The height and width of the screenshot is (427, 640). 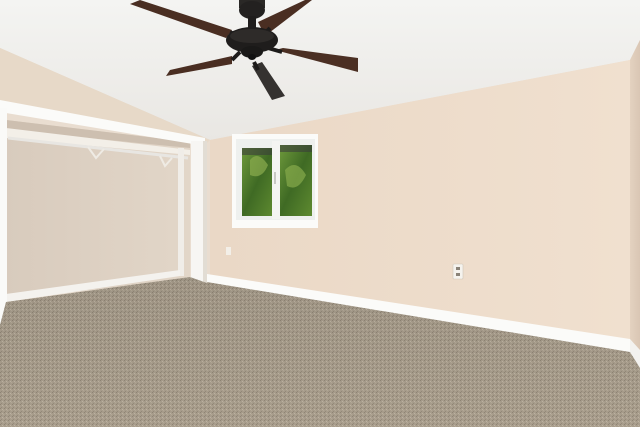 I want to click on window, so click(x=275, y=181).